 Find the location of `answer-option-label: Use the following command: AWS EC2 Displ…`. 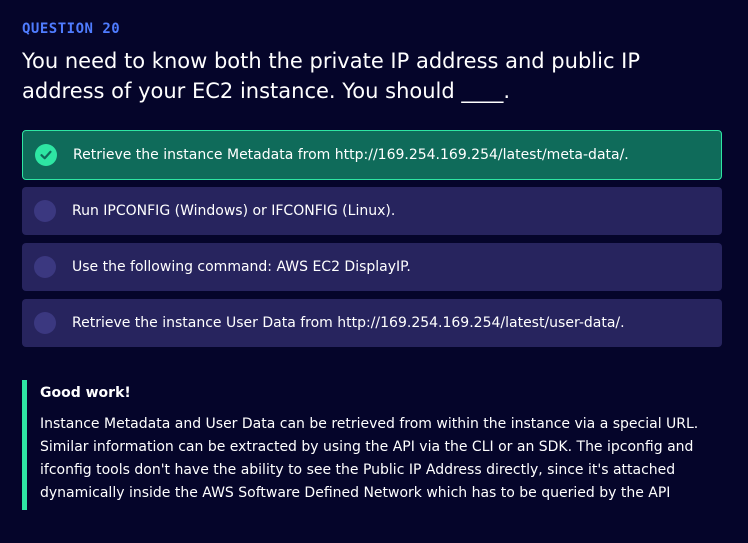

answer-option-label: Use the following command: AWS EC2 Displ… is located at coordinates (241, 267).